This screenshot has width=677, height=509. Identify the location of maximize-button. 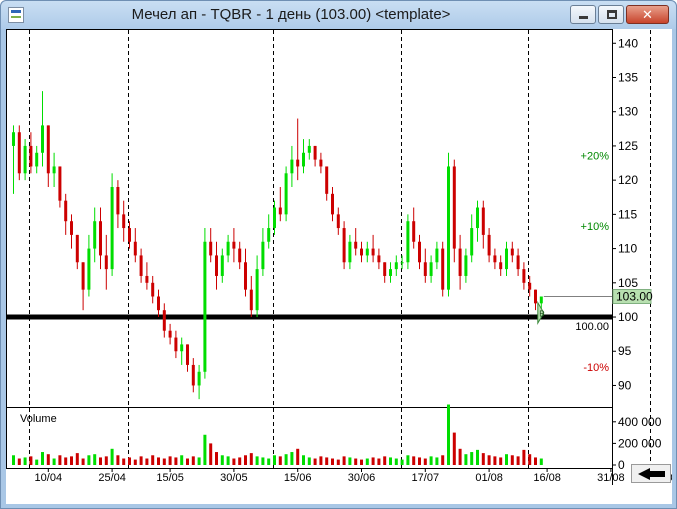
(611, 14).